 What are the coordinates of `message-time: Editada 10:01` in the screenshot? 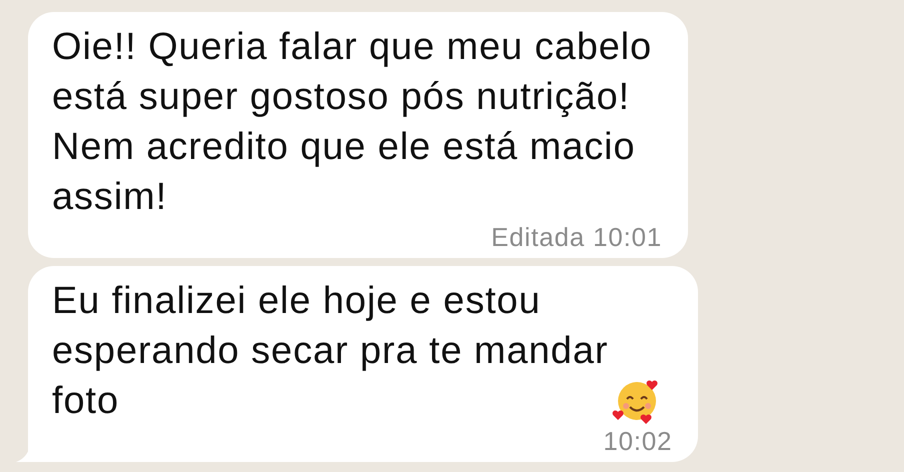 It's located at (576, 237).